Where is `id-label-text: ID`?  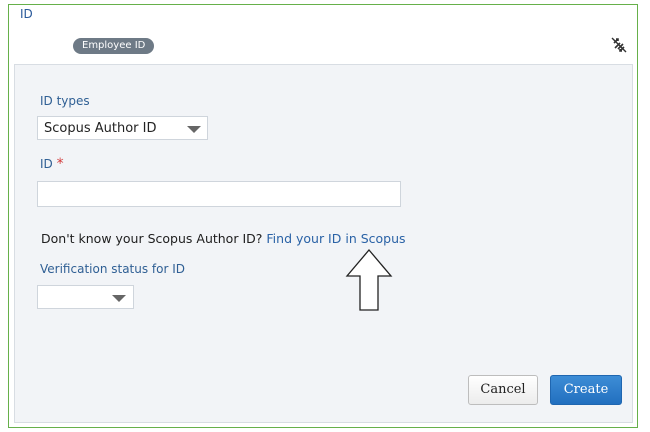 id-label-text: ID is located at coordinates (46, 164).